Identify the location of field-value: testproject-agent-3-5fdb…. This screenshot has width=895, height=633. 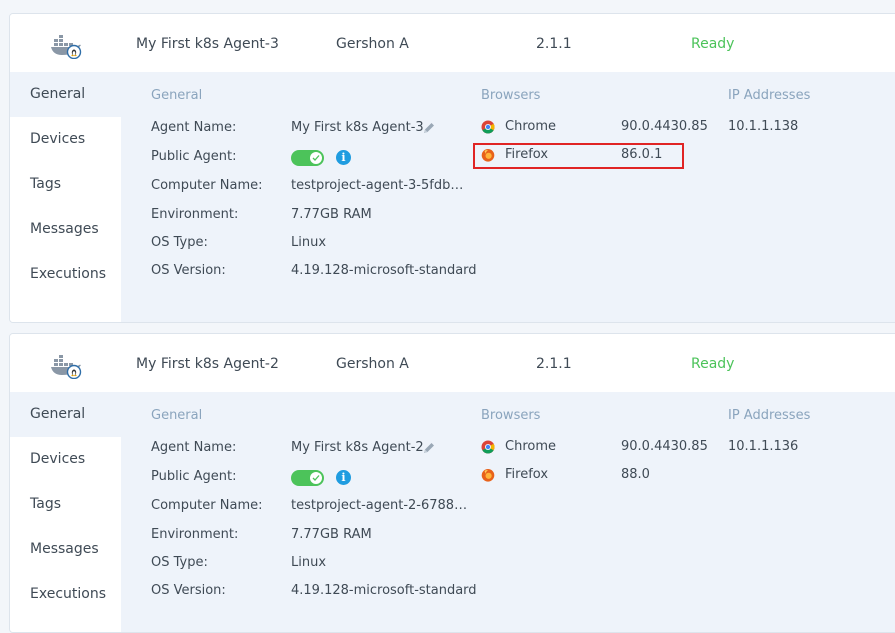
(377, 185).